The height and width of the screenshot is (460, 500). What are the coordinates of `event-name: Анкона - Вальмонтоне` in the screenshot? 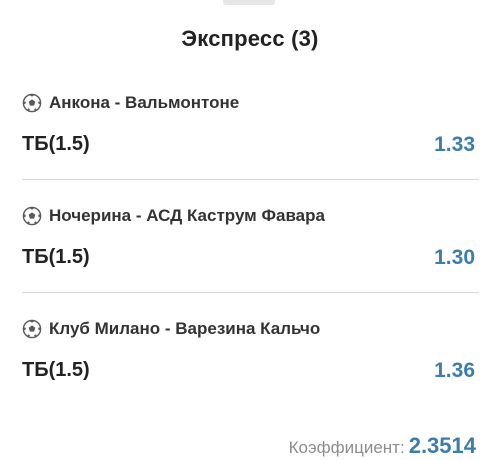 It's located at (144, 102).